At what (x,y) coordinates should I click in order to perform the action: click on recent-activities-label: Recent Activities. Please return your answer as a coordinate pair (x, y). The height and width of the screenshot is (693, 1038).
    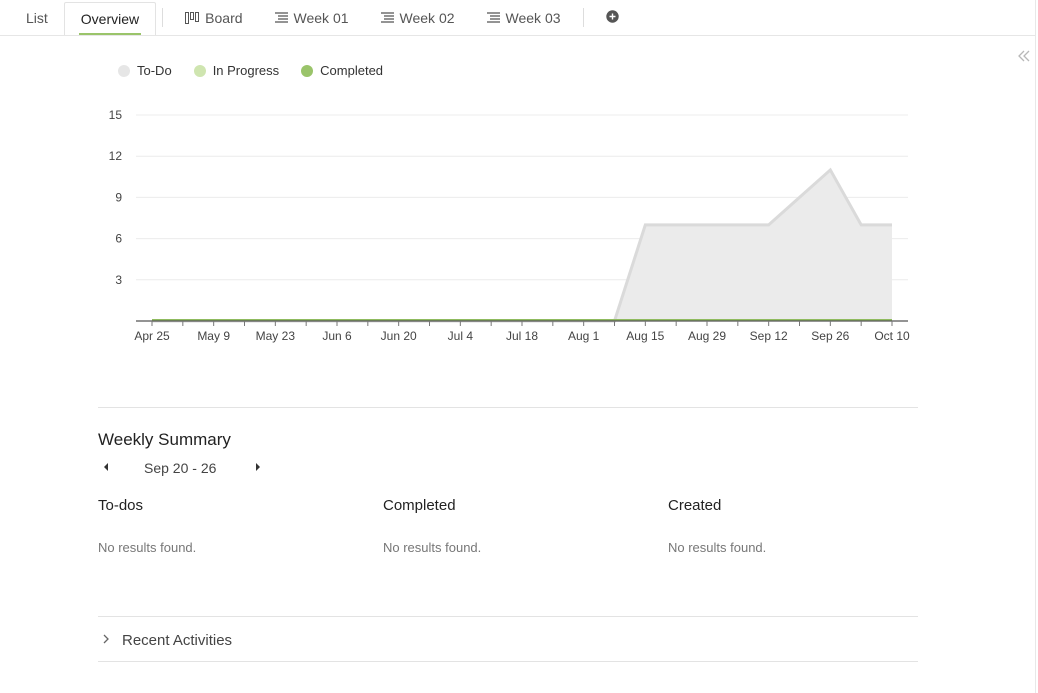
    Looking at the image, I should click on (177, 640).